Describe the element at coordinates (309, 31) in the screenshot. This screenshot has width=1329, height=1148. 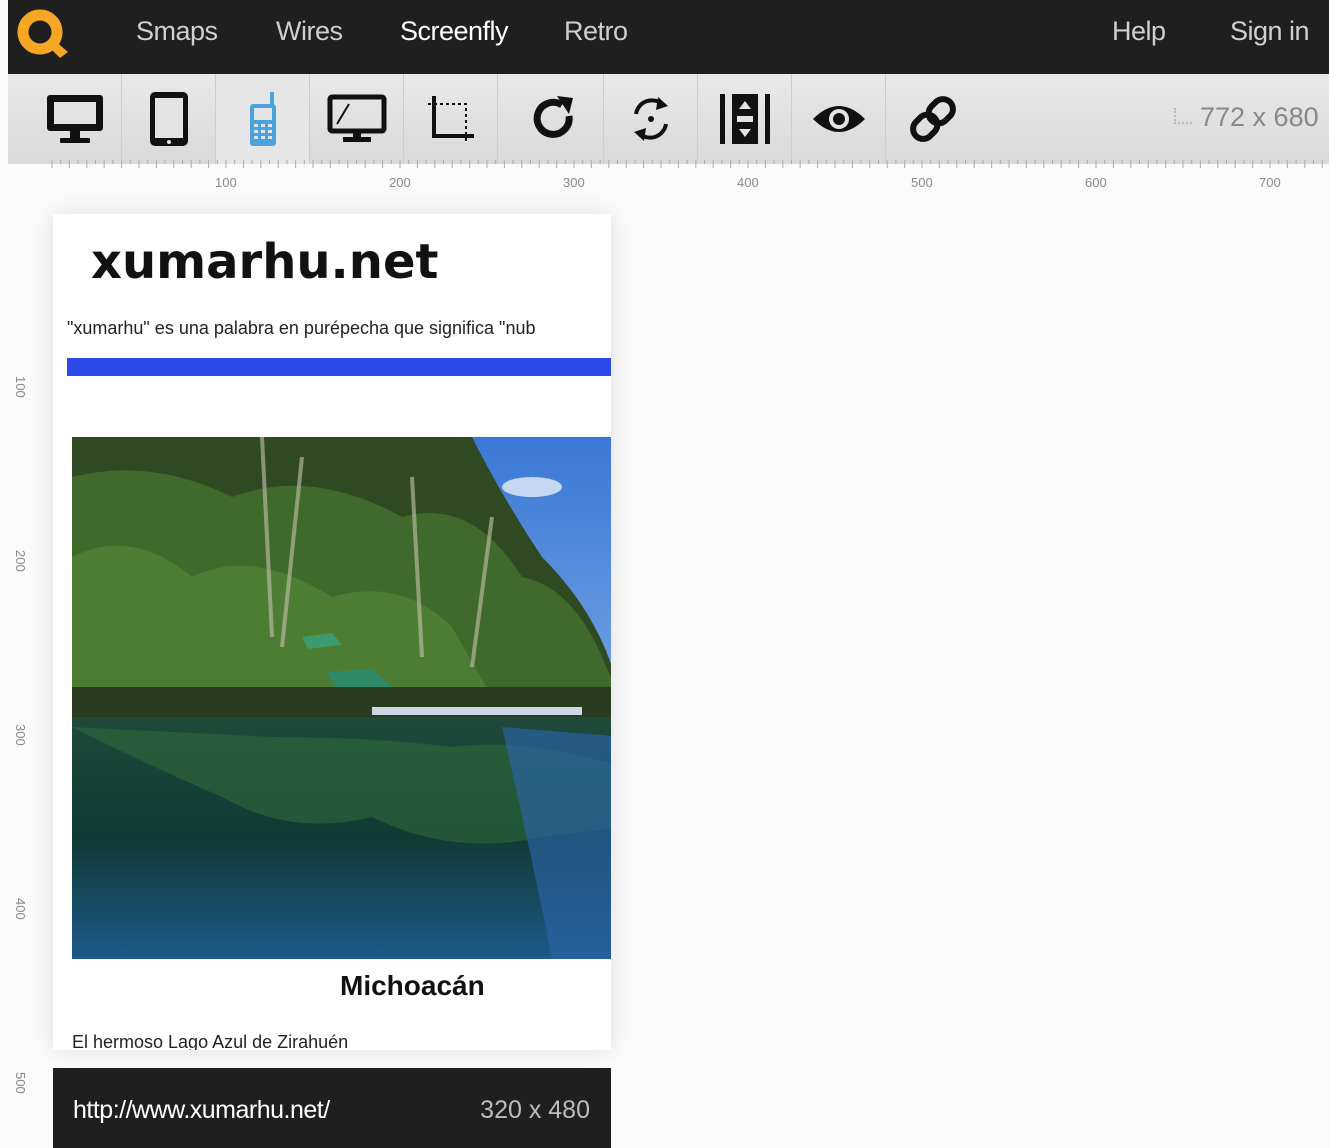
I see `nav-link-wires: Wires` at that location.